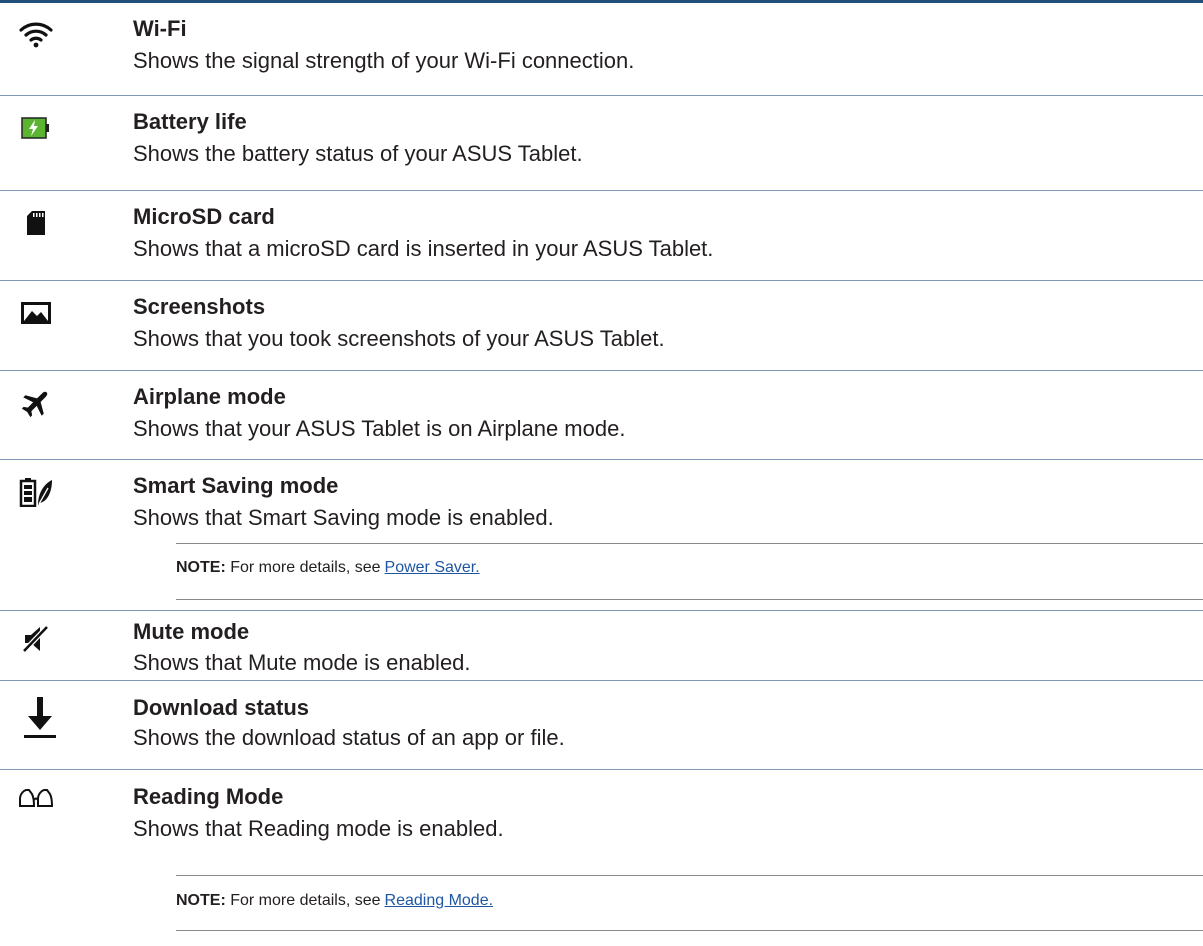  Describe the element at coordinates (204, 216) in the screenshot. I see `item-title: MicroSD card` at that location.